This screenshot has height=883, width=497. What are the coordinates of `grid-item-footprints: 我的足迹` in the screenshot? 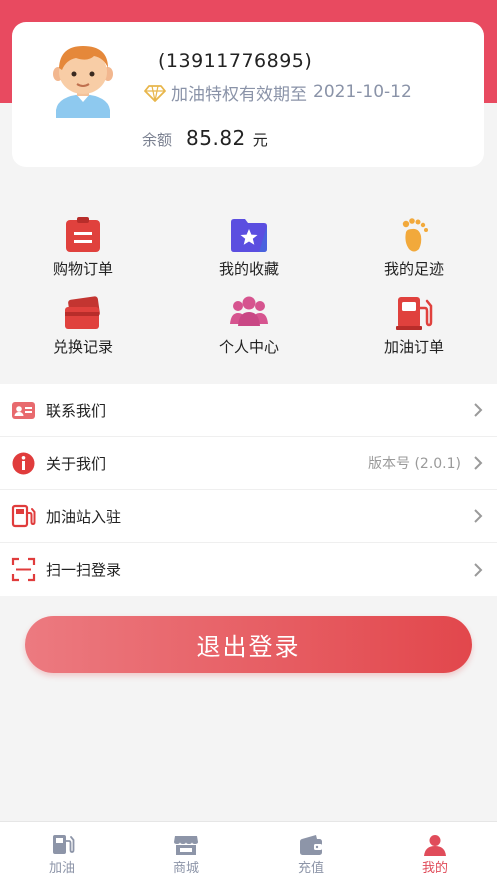 It's located at (414, 251).